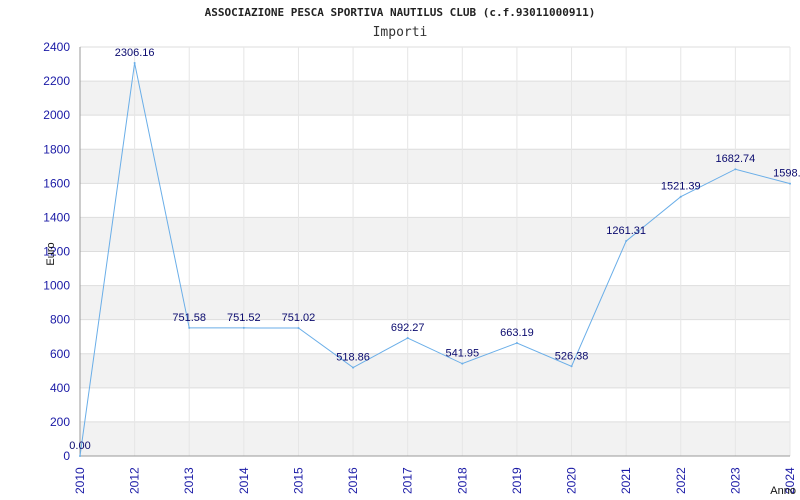 The width and height of the screenshot is (800, 500). What do you see at coordinates (786, 174) in the screenshot?
I see `data-label: 1598.1` at bounding box center [786, 174].